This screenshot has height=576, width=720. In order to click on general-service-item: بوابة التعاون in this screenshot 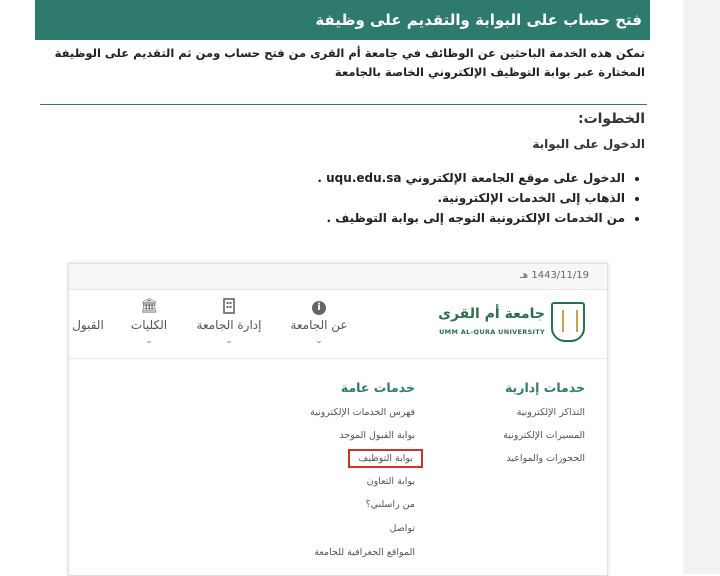, I will do `click(391, 481)`.